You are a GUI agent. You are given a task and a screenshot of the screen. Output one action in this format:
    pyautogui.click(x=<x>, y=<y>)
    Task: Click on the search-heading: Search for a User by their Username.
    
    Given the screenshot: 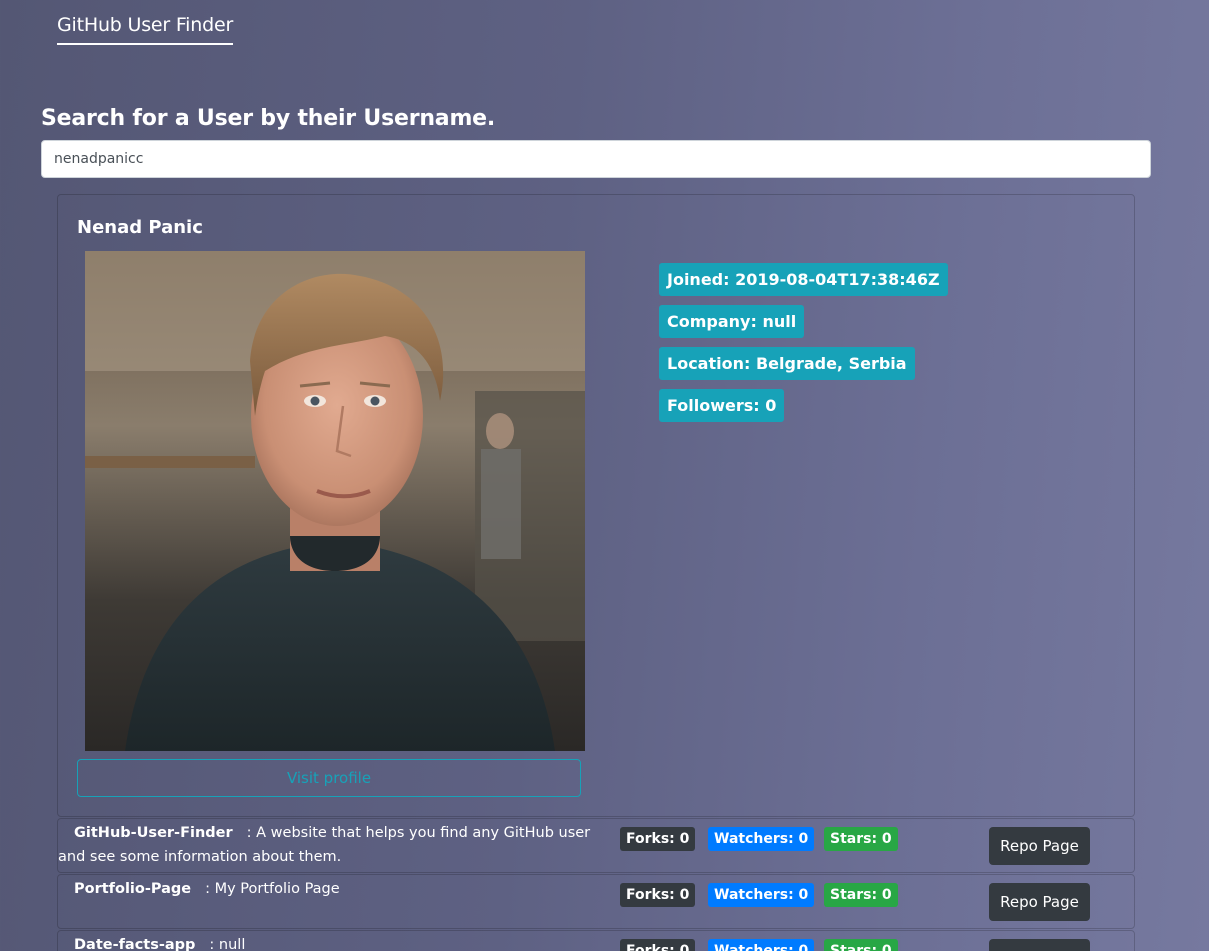 What is the action you would take?
    pyautogui.click(x=268, y=118)
    